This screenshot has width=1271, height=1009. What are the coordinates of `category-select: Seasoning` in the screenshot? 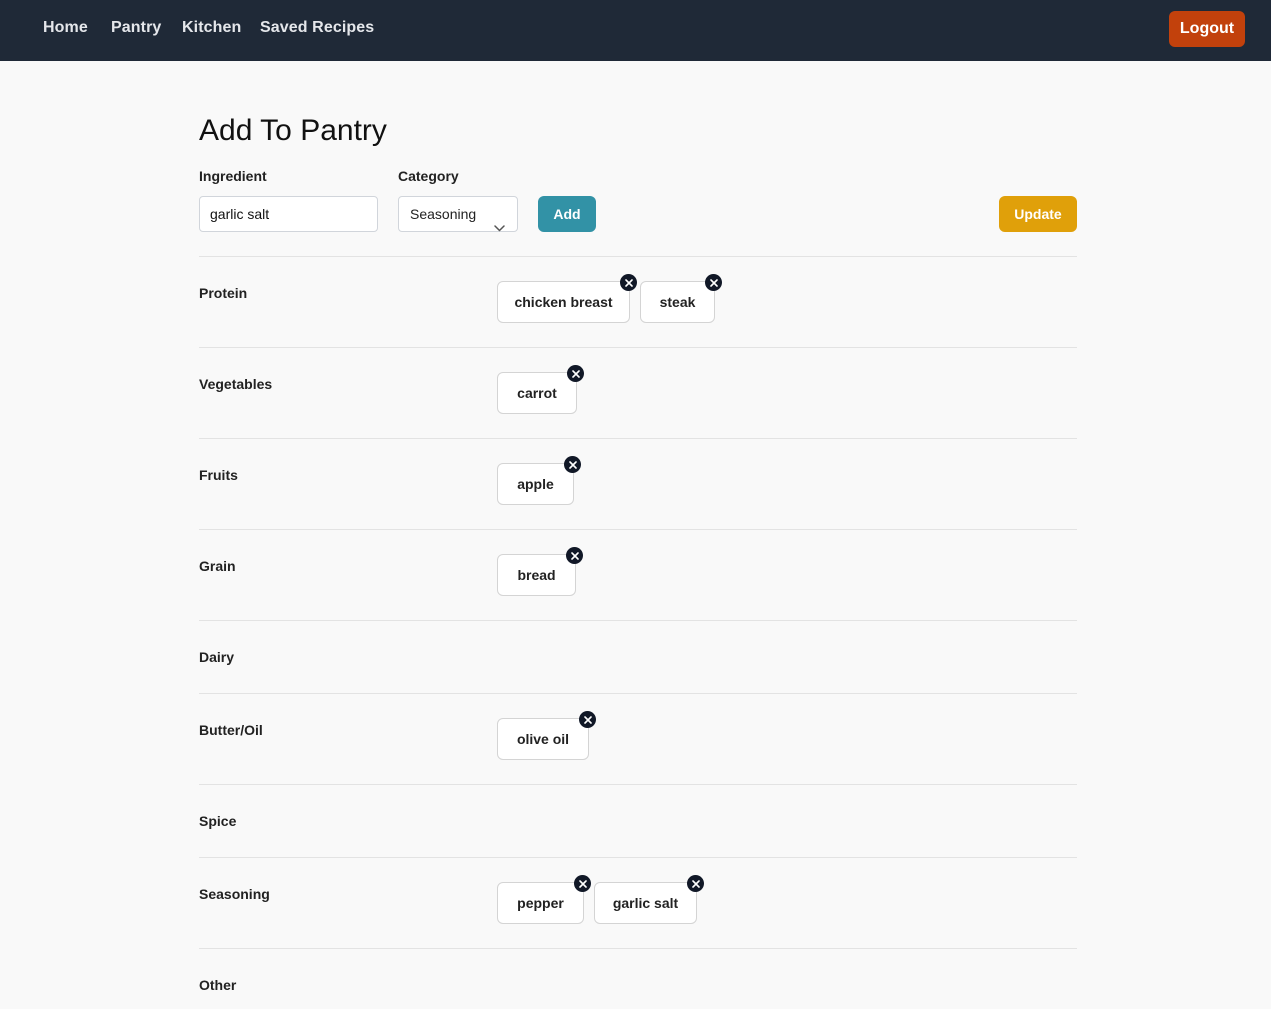 It's located at (458, 214).